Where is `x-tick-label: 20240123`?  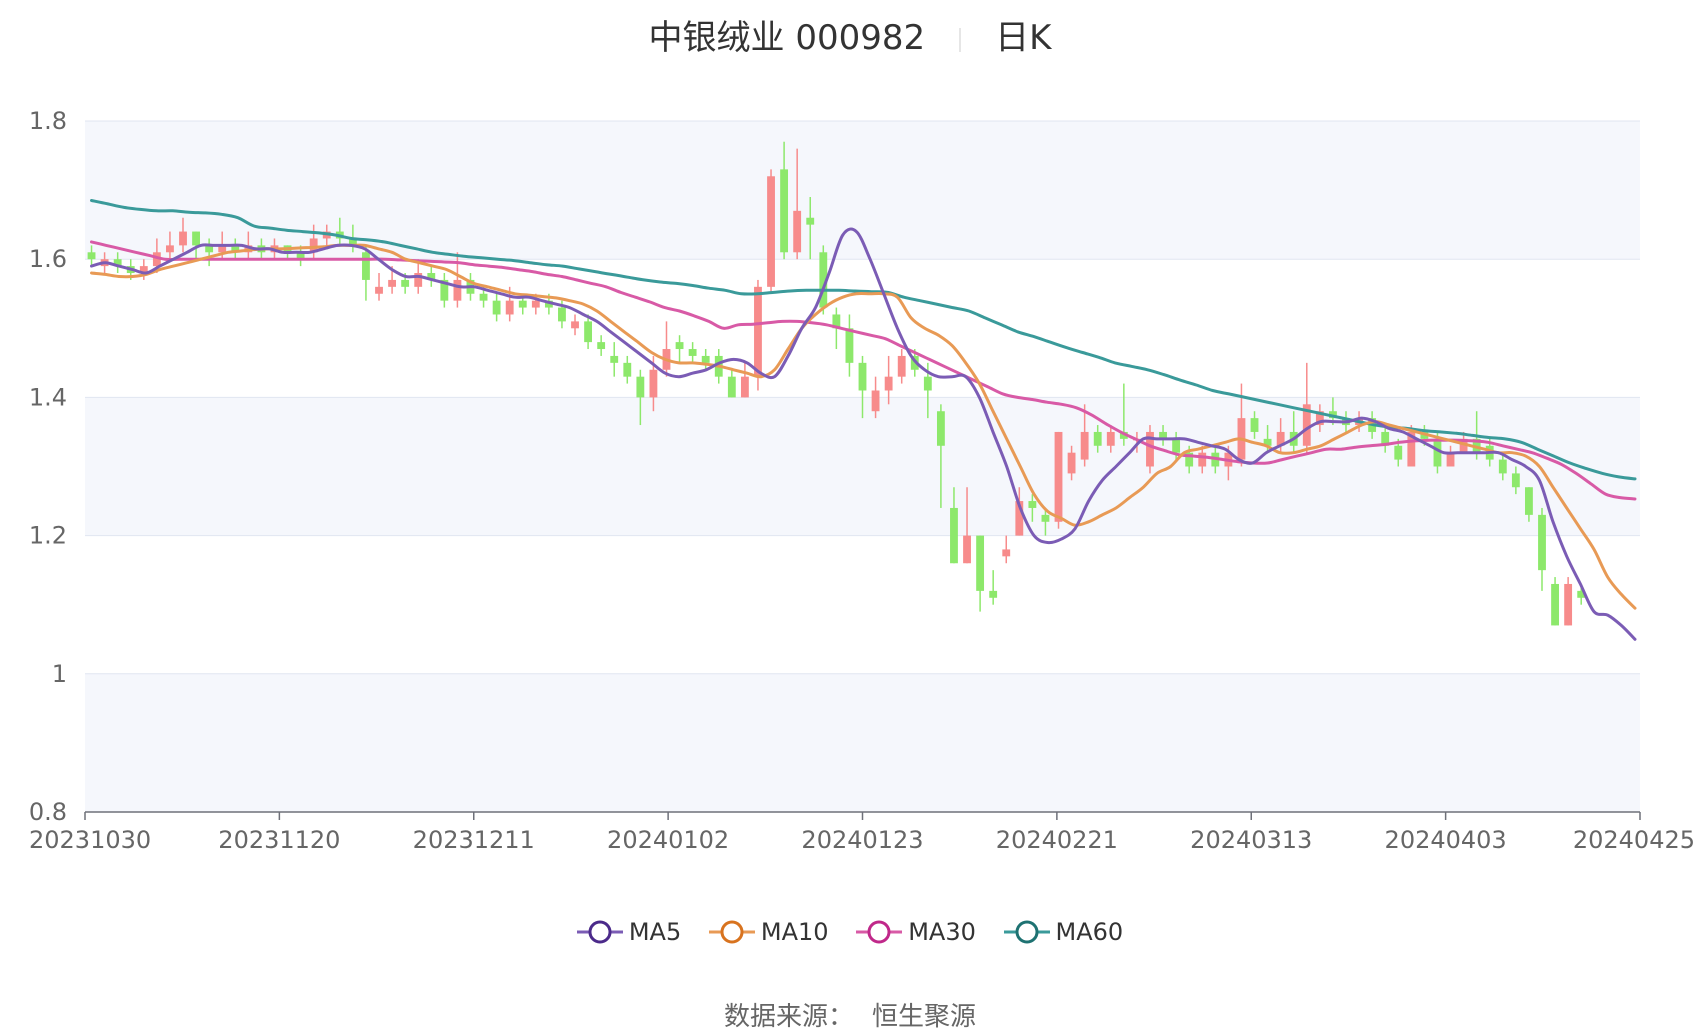 x-tick-label: 20240123 is located at coordinates (862, 840).